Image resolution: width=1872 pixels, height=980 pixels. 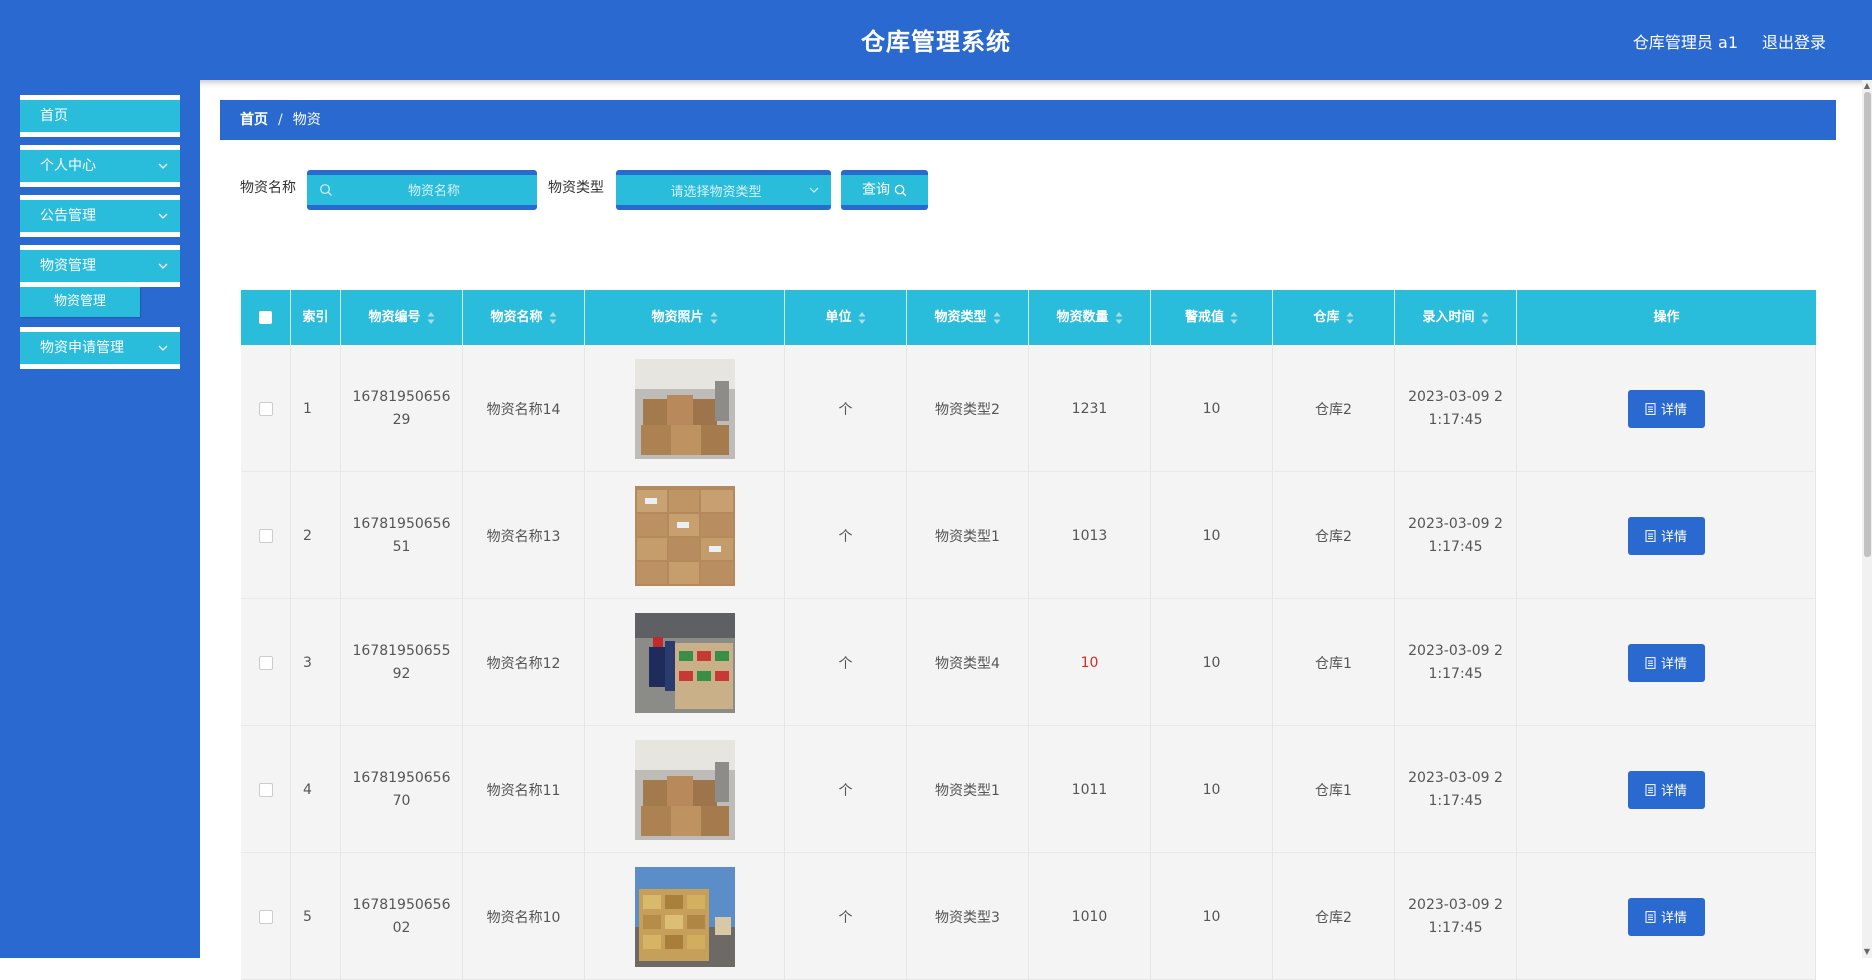 What do you see at coordinates (1090, 662) in the screenshot?
I see `cell-qty-warning: 10` at bounding box center [1090, 662].